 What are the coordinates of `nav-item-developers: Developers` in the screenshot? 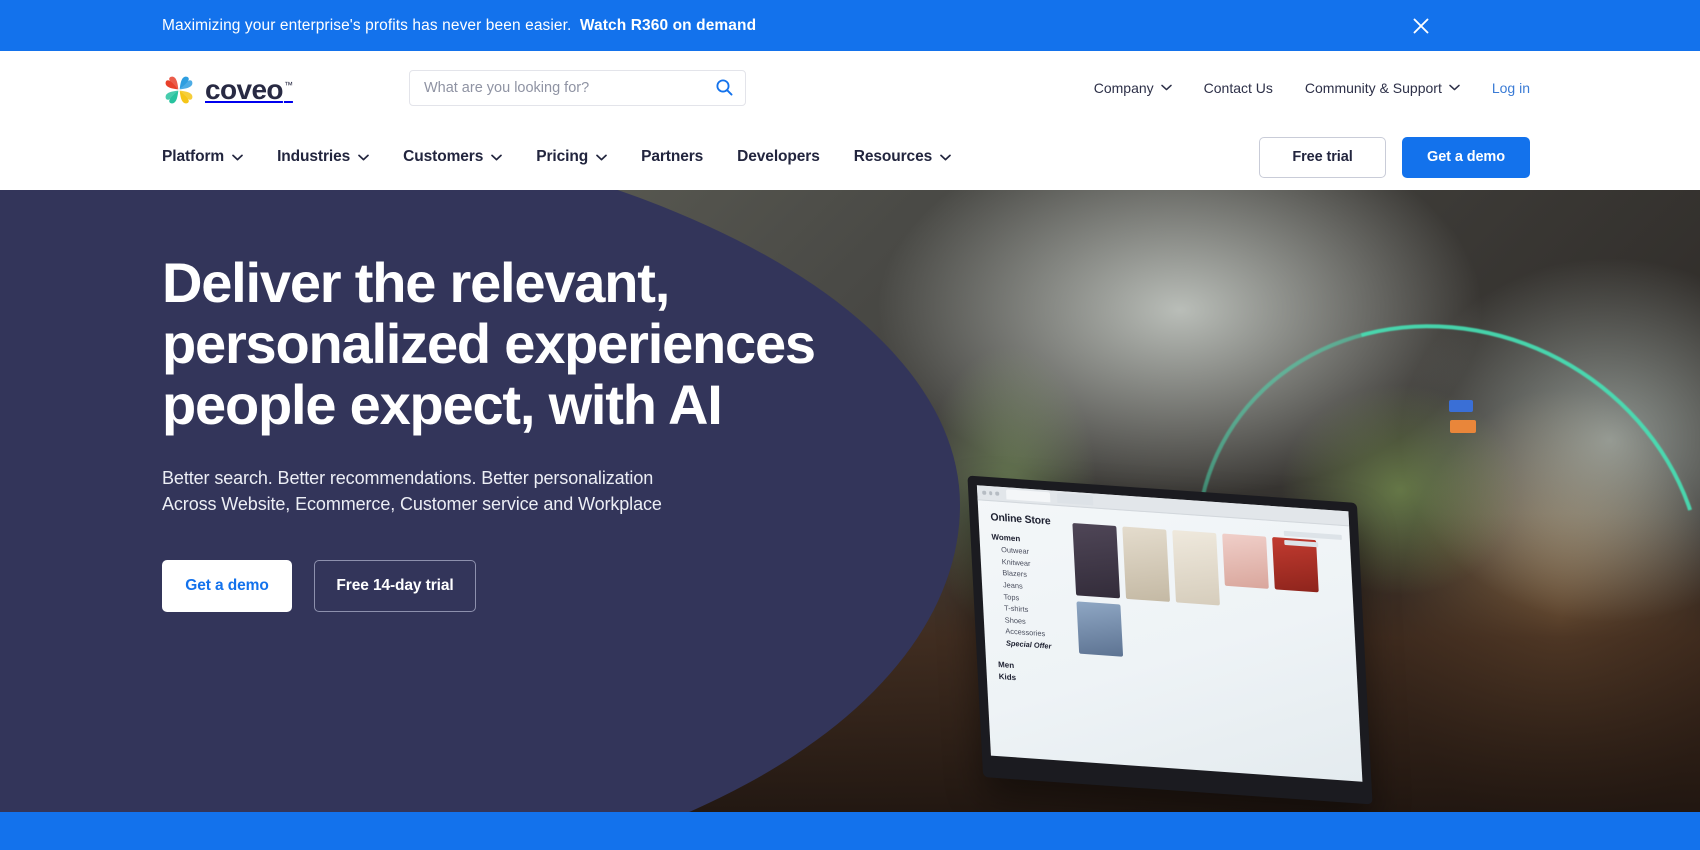 It's located at (778, 157).